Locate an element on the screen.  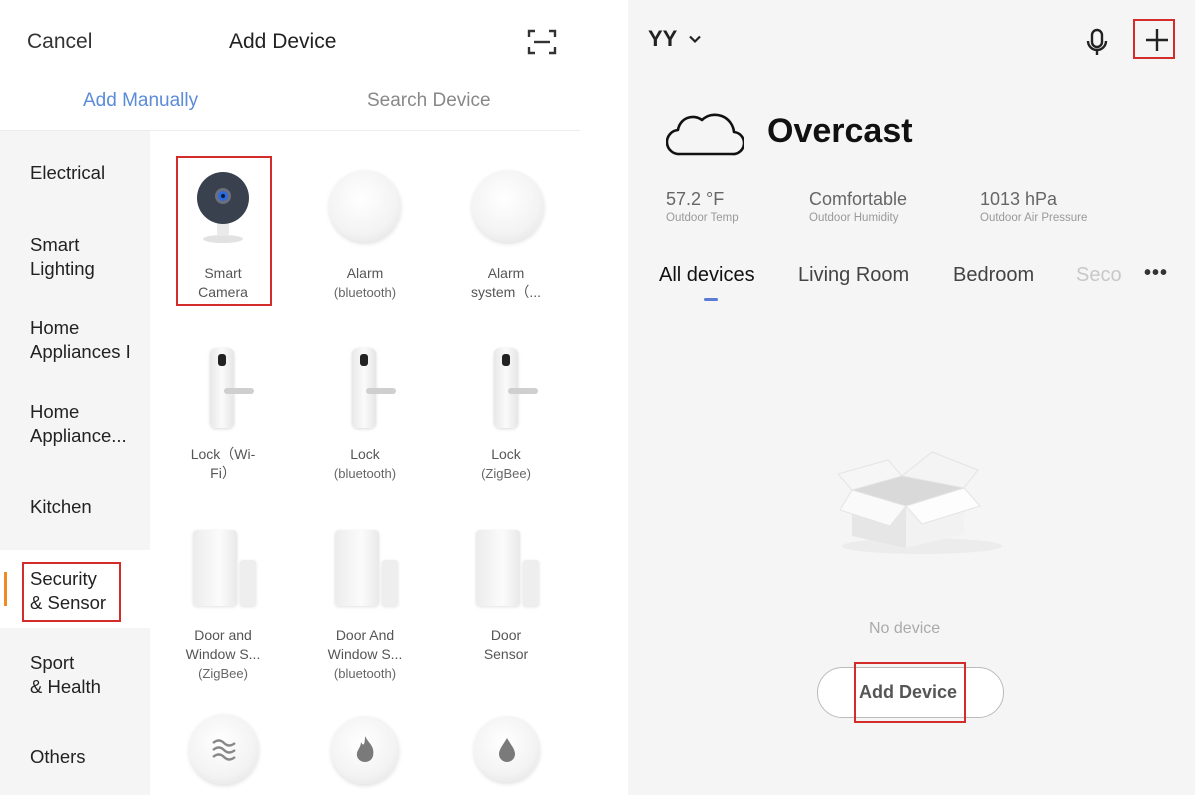
category-others: Others is located at coordinates (58, 757).